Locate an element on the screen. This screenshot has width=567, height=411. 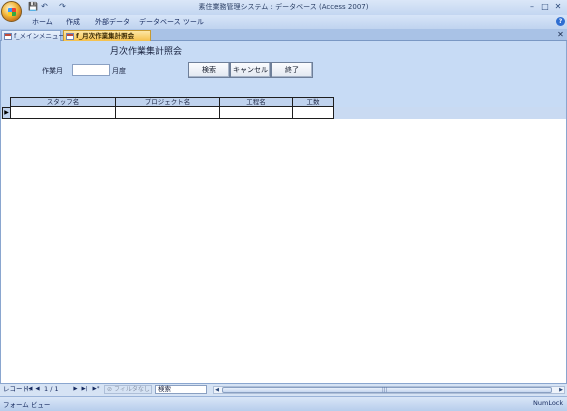
ribbon-tab-home: ホーム is located at coordinates (42, 22).